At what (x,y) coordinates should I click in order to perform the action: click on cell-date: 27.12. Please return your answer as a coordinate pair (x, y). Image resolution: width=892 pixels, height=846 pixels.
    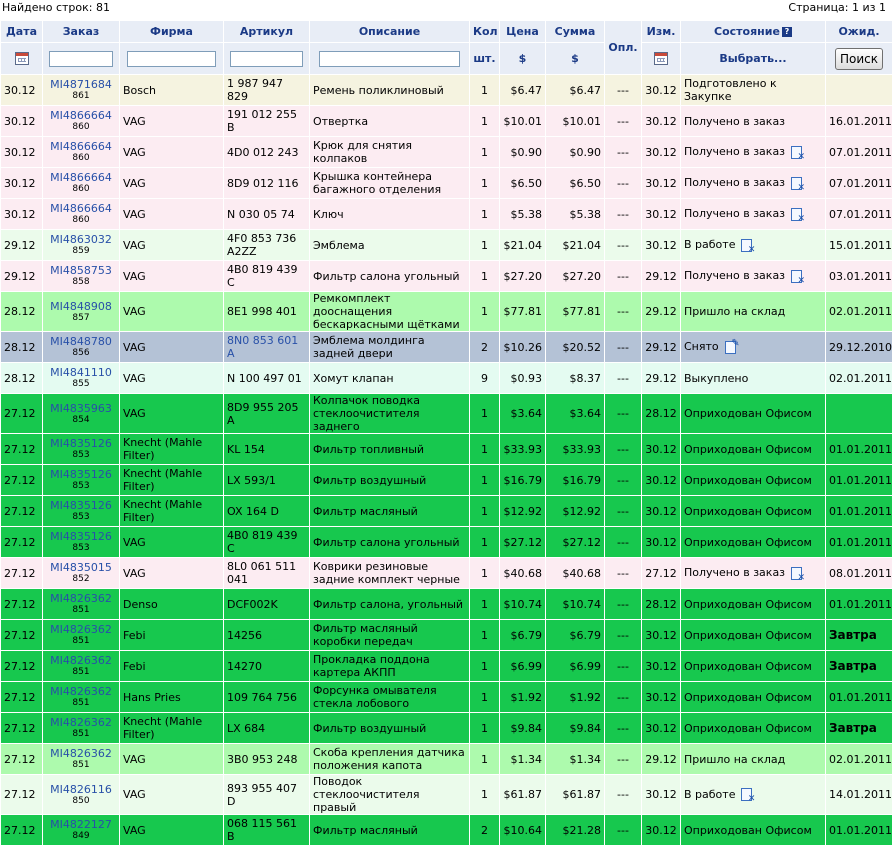
    Looking at the image, I should click on (22, 480).